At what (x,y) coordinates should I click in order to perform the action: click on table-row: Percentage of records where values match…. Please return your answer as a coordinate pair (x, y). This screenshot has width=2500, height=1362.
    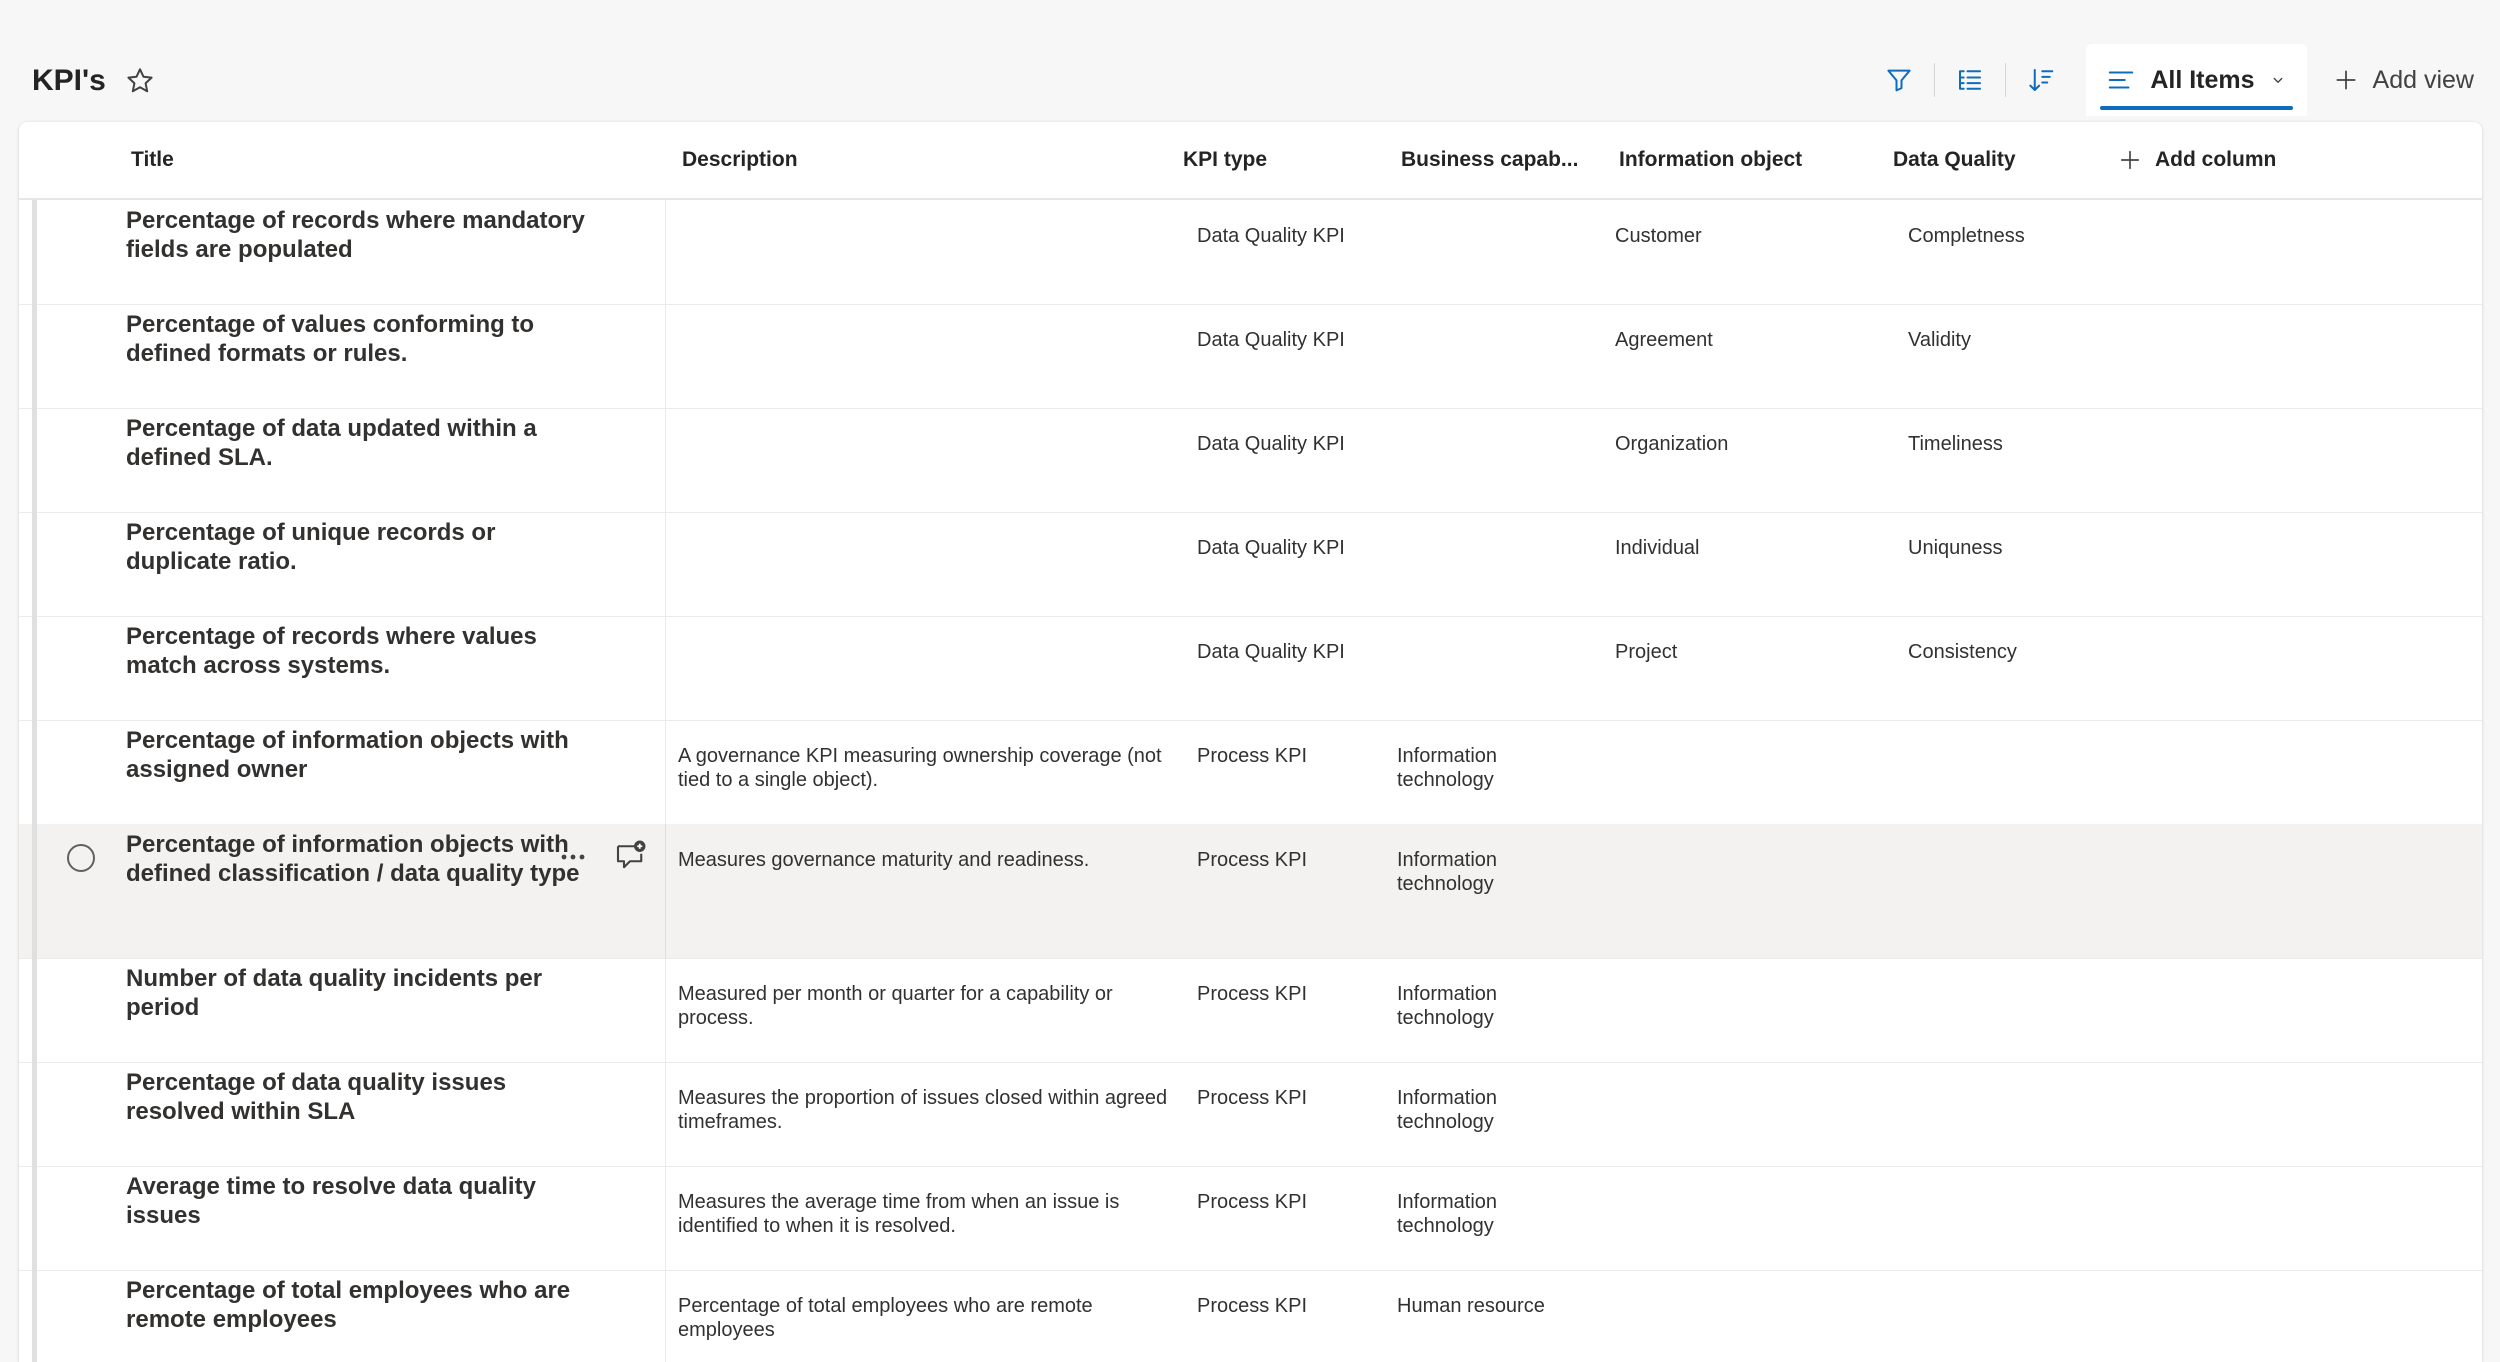
    Looking at the image, I should click on (1250, 668).